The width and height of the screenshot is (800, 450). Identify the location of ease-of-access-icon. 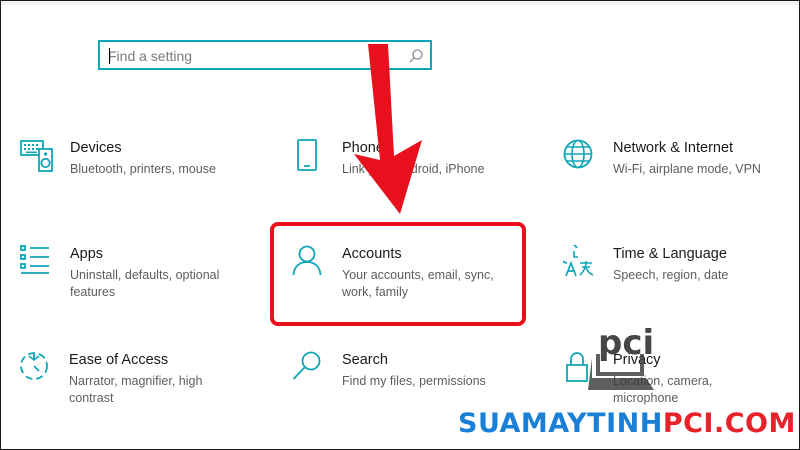
(34, 366).